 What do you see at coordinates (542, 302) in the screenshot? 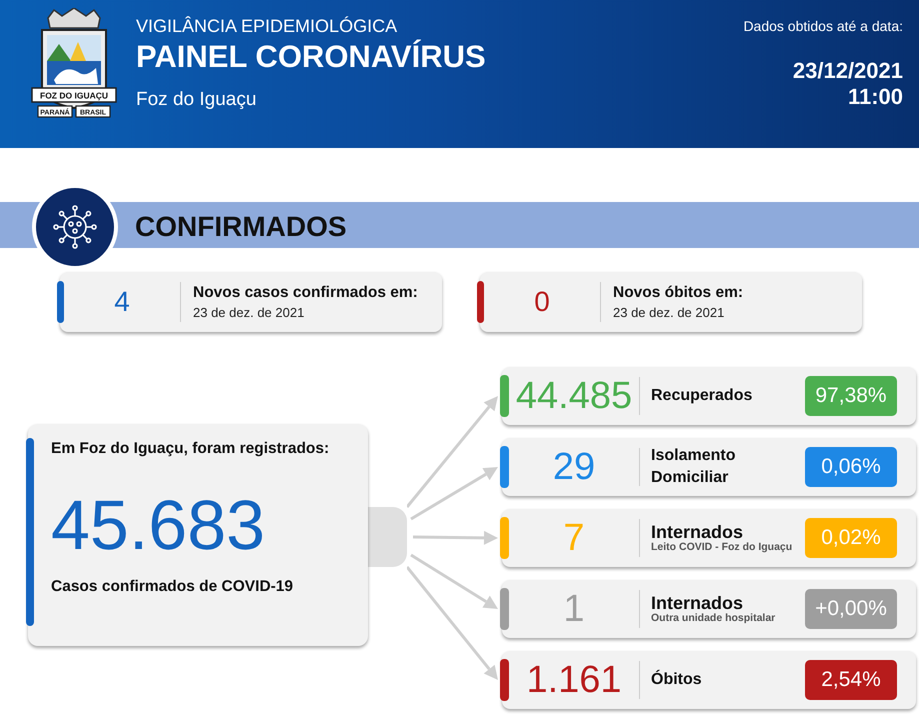
I see `summary-value: 0` at bounding box center [542, 302].